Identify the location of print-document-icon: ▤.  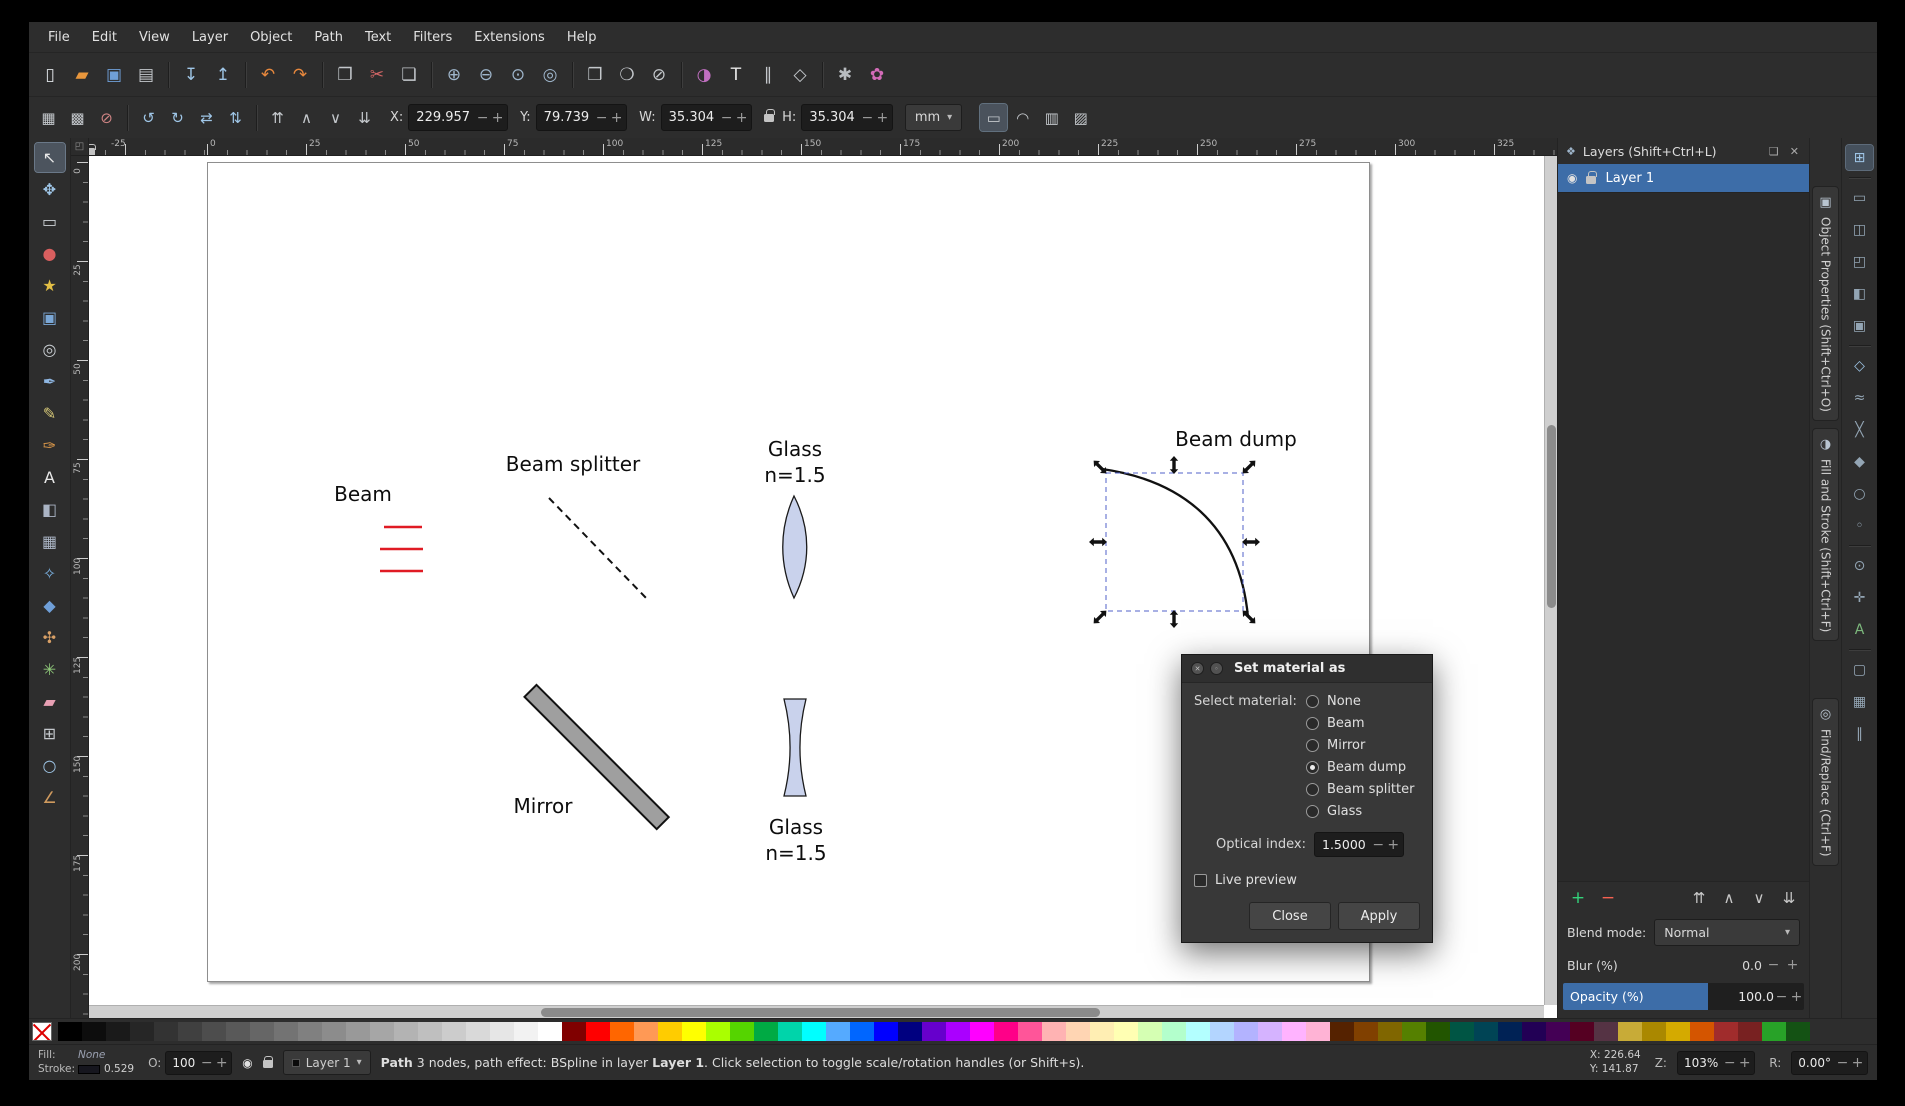
(146, 75).